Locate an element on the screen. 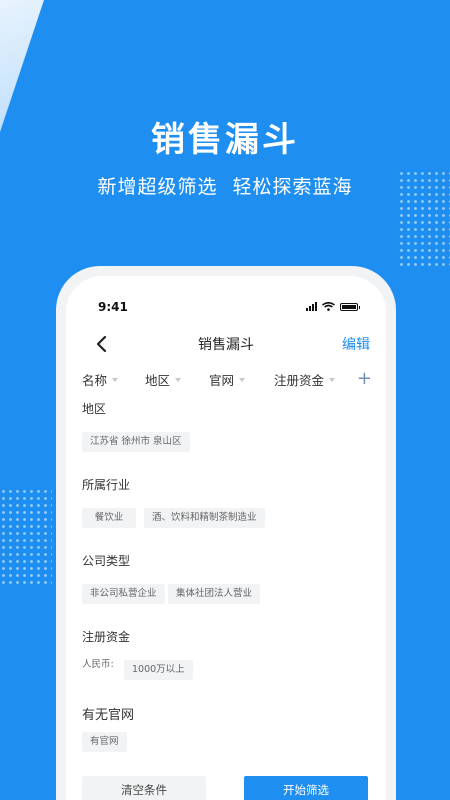 The image size is (450, 800). tag-company-type: 集体社团法人营业 is located at coordinates (214, 594).